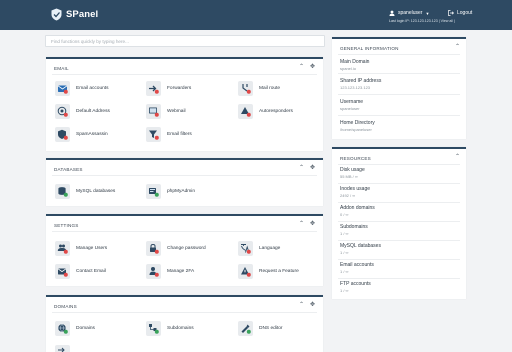 The height and width of the screenshot is (352, 512). Describe the element at coordinates (355, 158) in the screenshot. I see `panel-title: RESOURCES` at that location.